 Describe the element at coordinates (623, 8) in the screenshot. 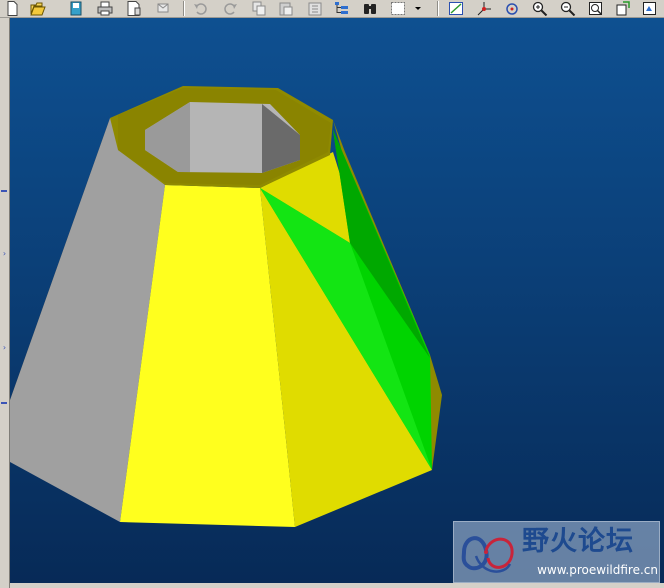

I see `reorient-icon` at that location.